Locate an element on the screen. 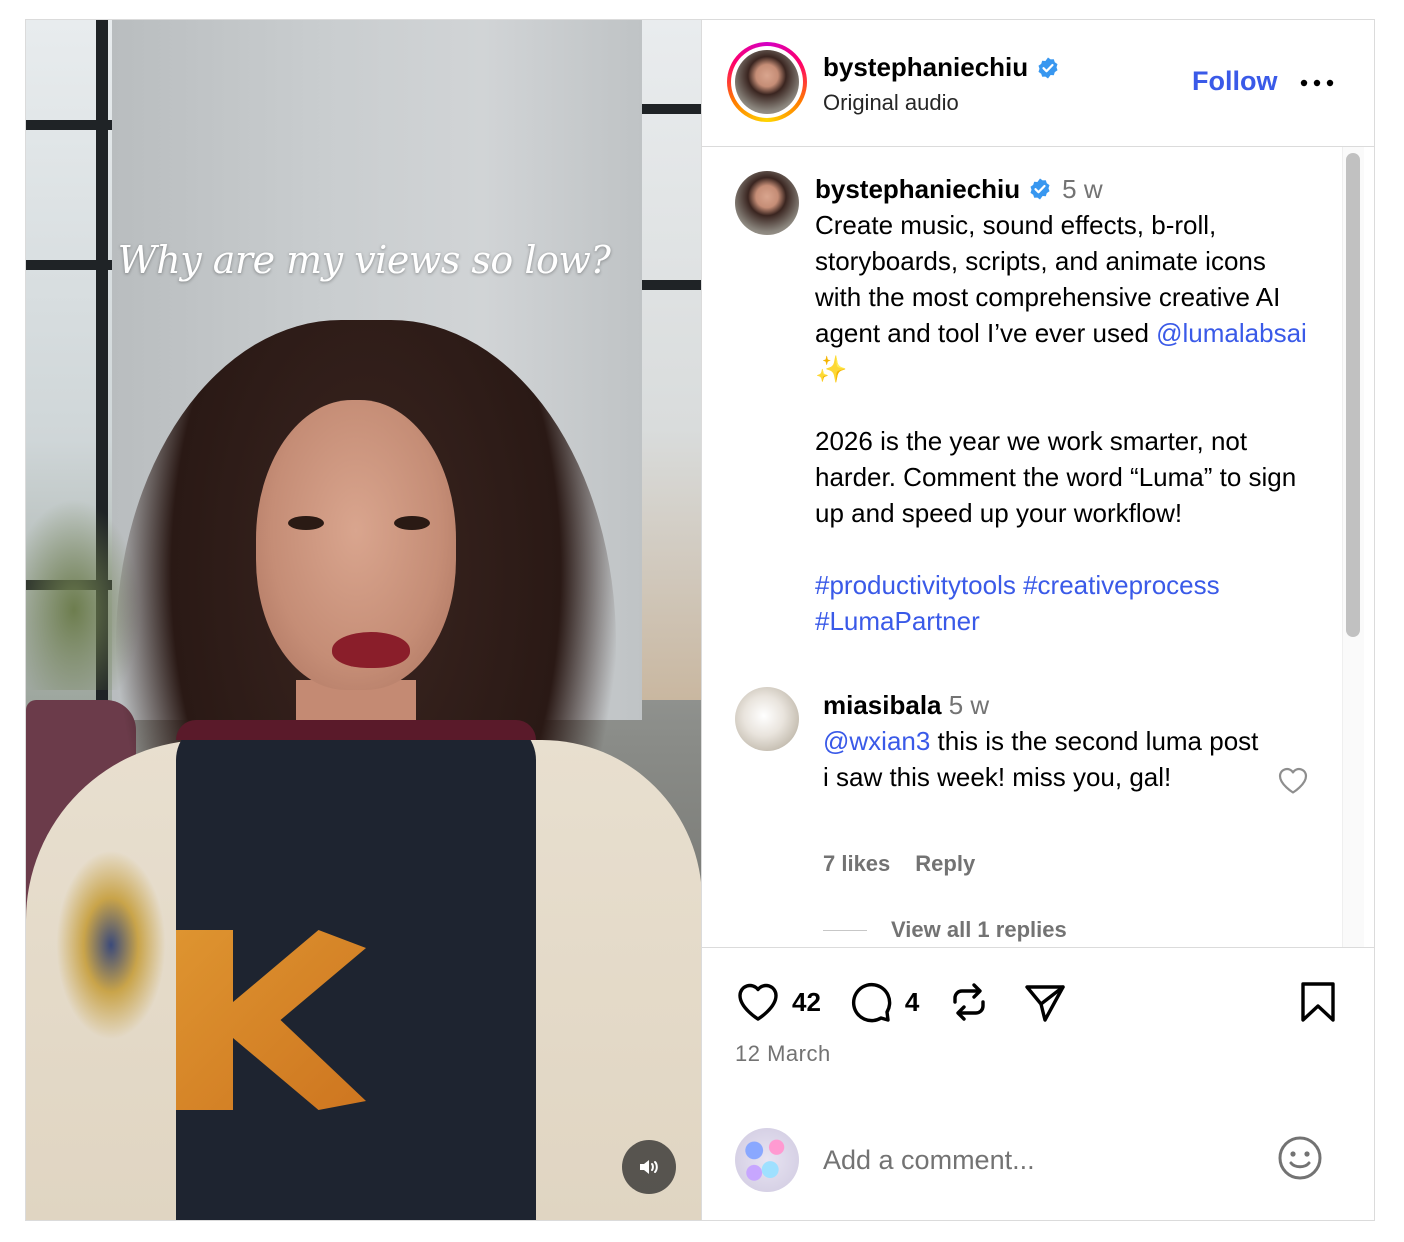  comment-meta: 7 likes Reply is located at coordinates (899, 864).